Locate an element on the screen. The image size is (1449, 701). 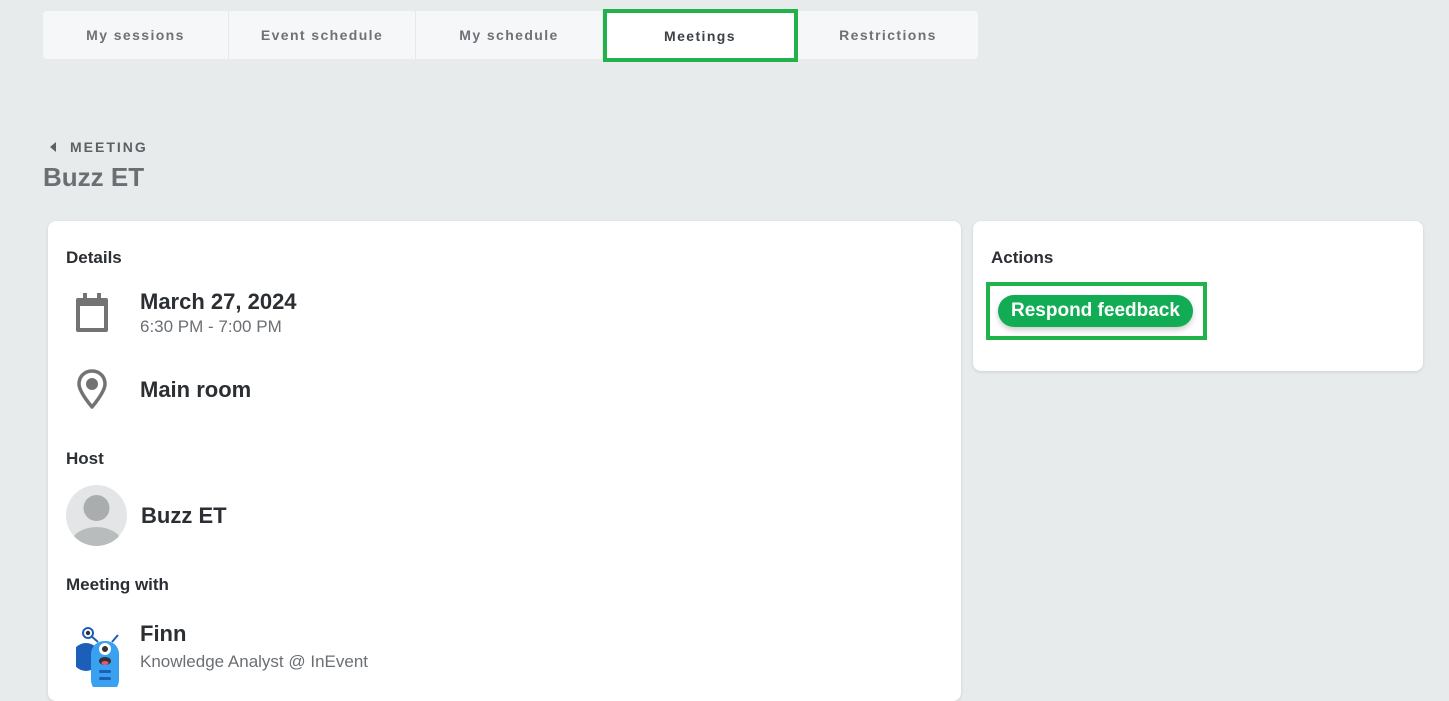
location-row: Main room is located at coordinates (159, 390).